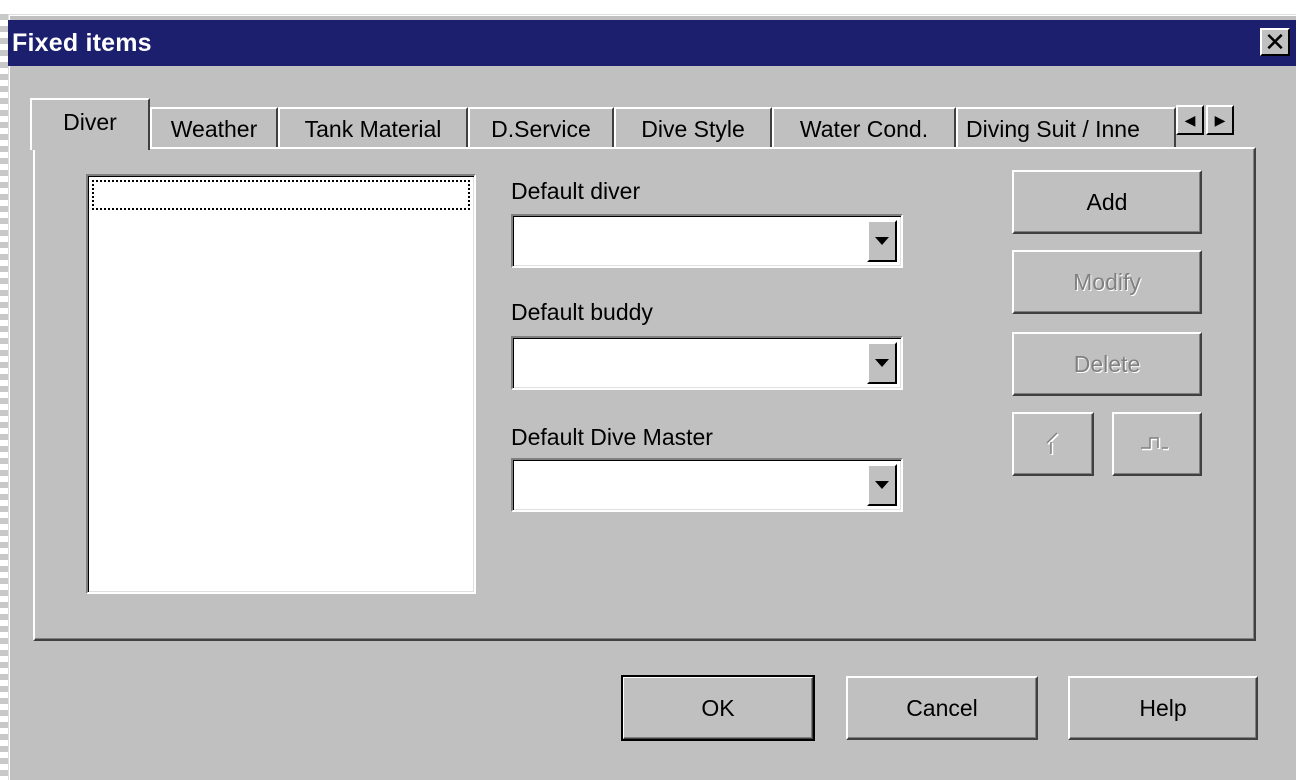  I want to click on tab-scroll-left-button: ◀, so click(1190, 120).